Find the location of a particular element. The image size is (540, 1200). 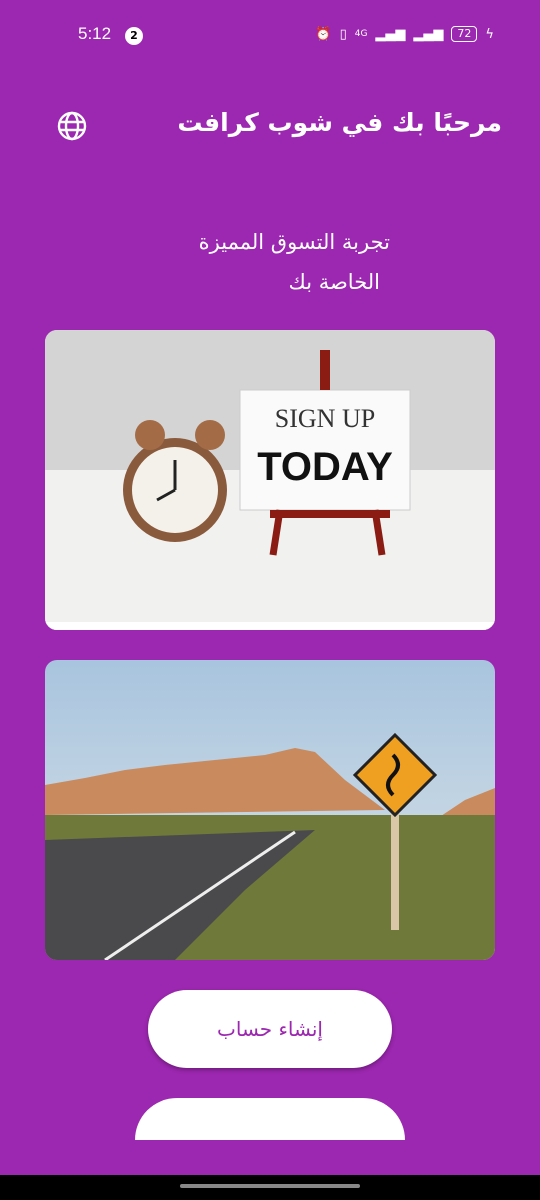

signal-icon: ▂▄▆ is located at coordinates (390, 34).